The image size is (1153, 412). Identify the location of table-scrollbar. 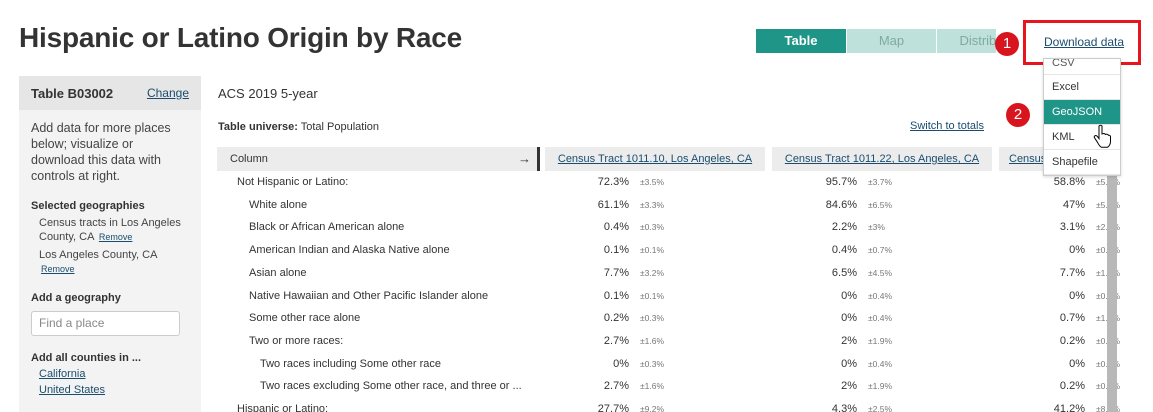
(1112, 293).